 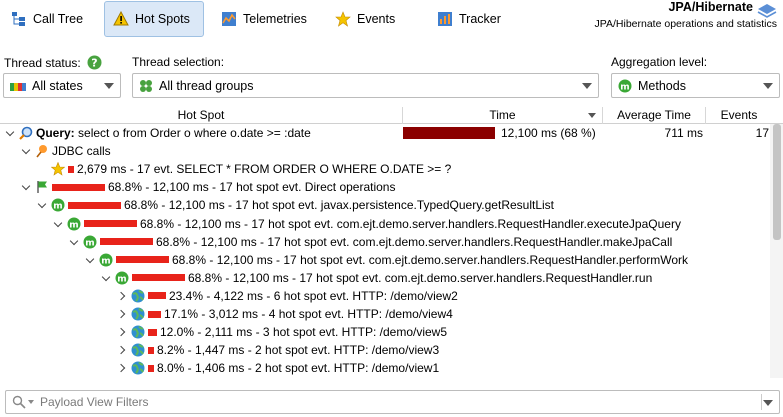 What do you see at coordinates (50, 19) in the screenshot?
I see `tab-call-tree: Call Tree` at bounding box center [50, 19].